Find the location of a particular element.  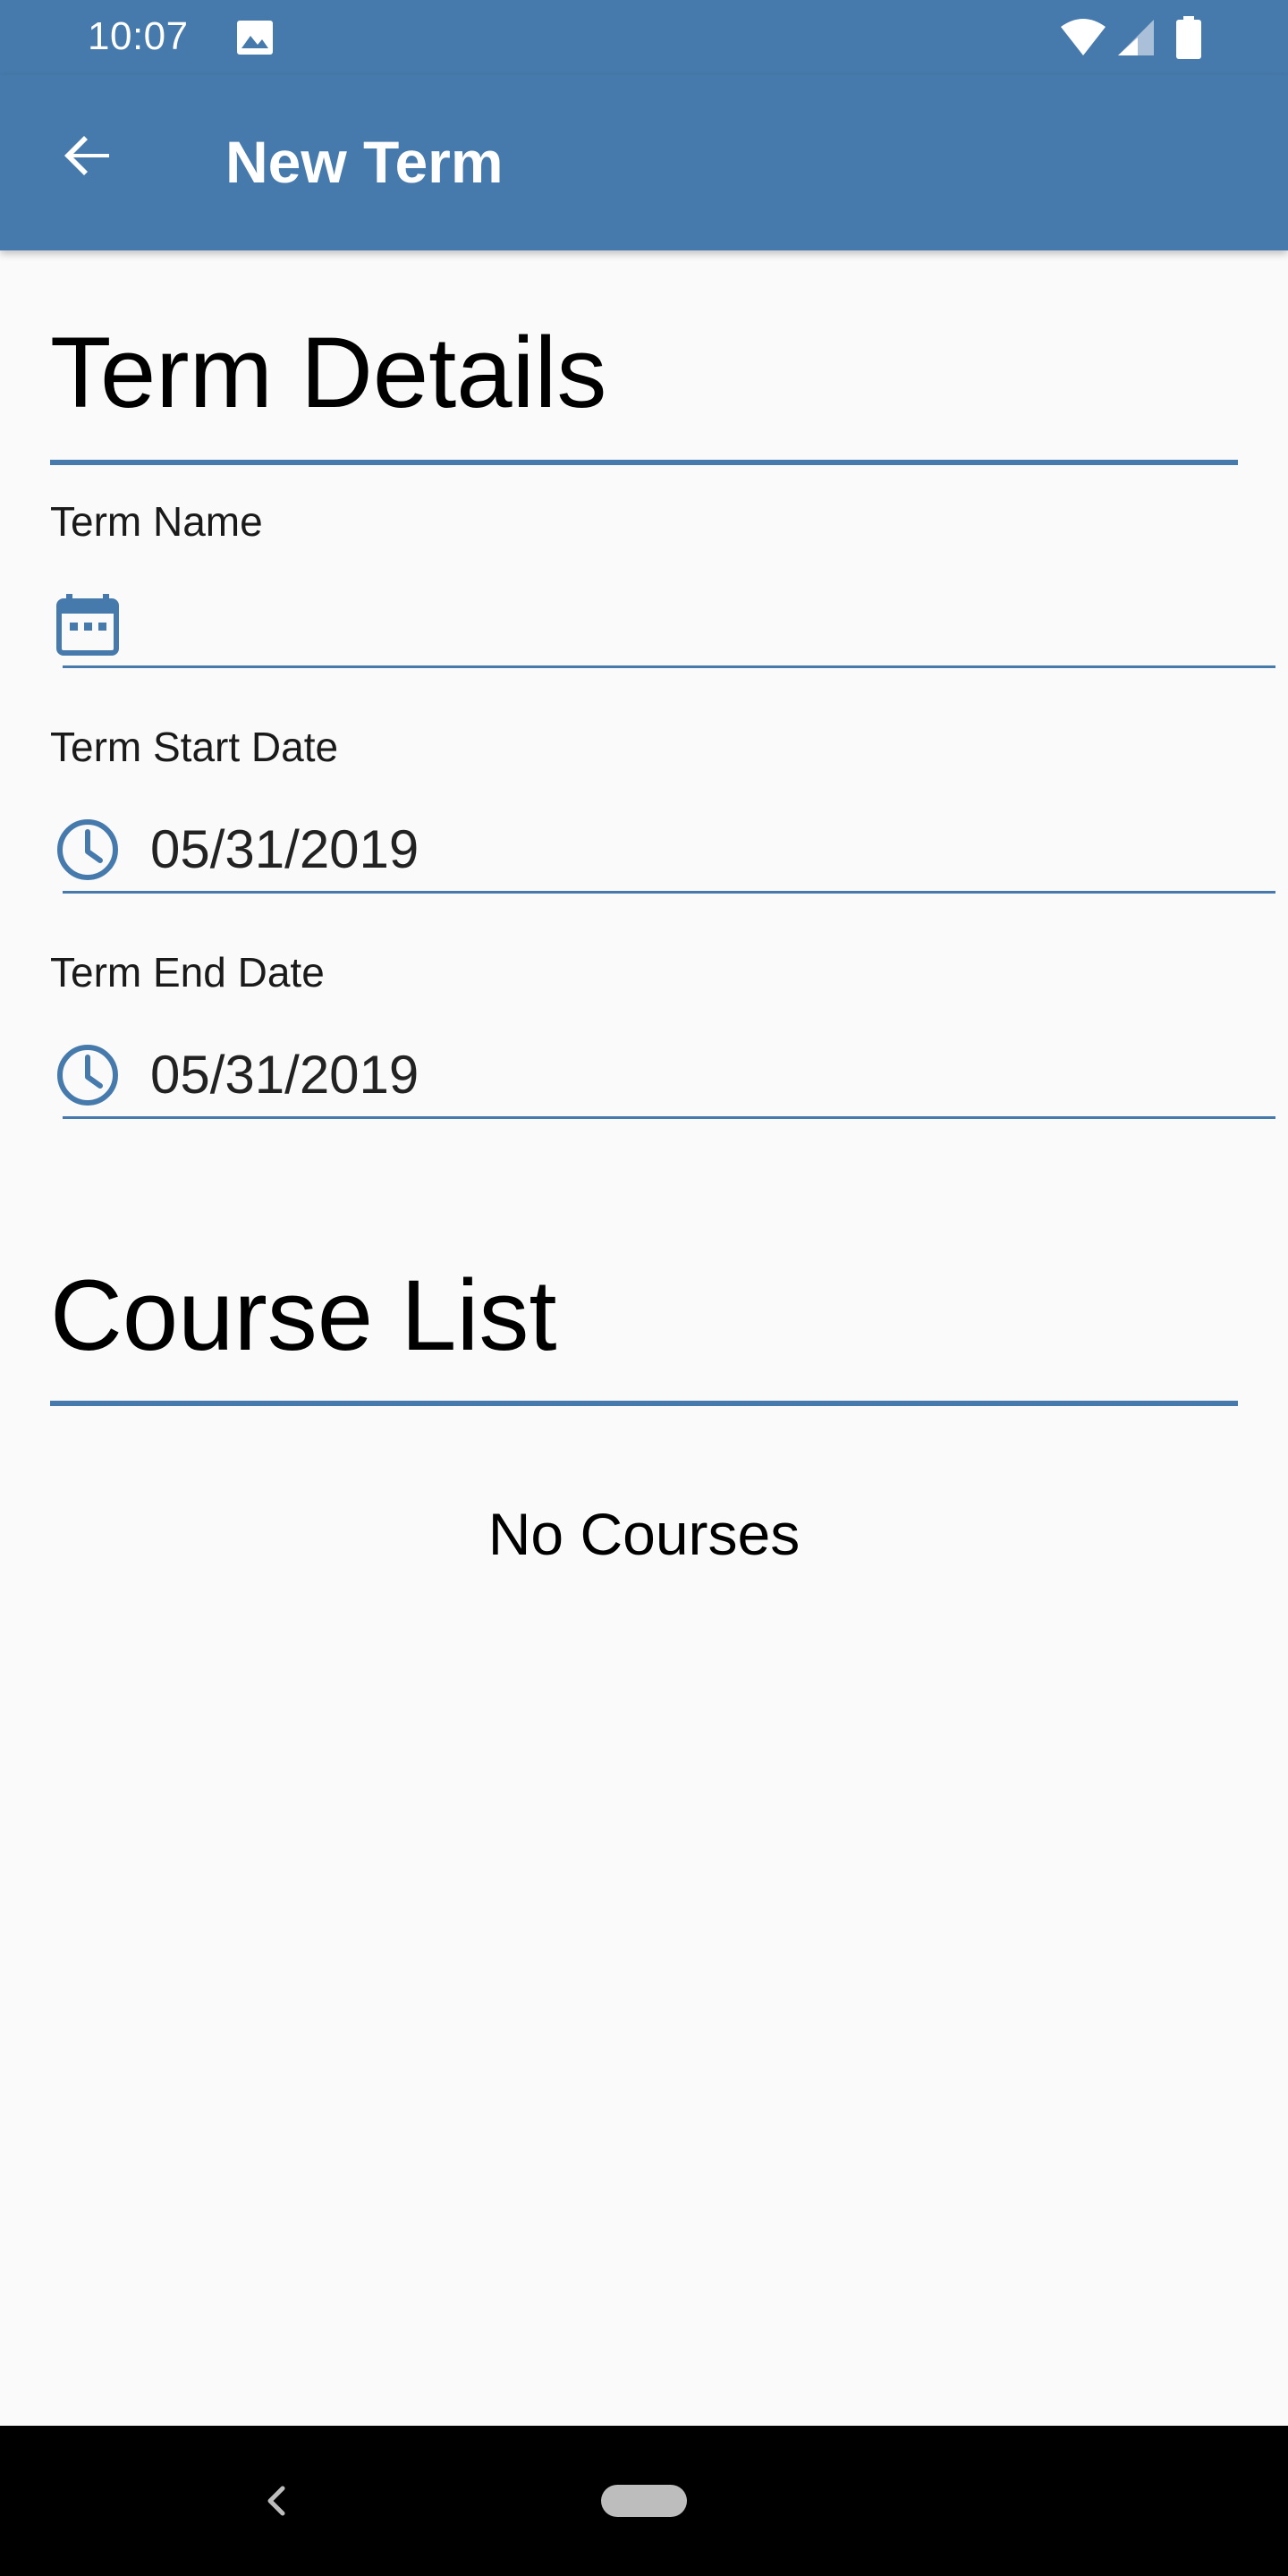

home-pill-icon is located at coordinates (644, 2501).